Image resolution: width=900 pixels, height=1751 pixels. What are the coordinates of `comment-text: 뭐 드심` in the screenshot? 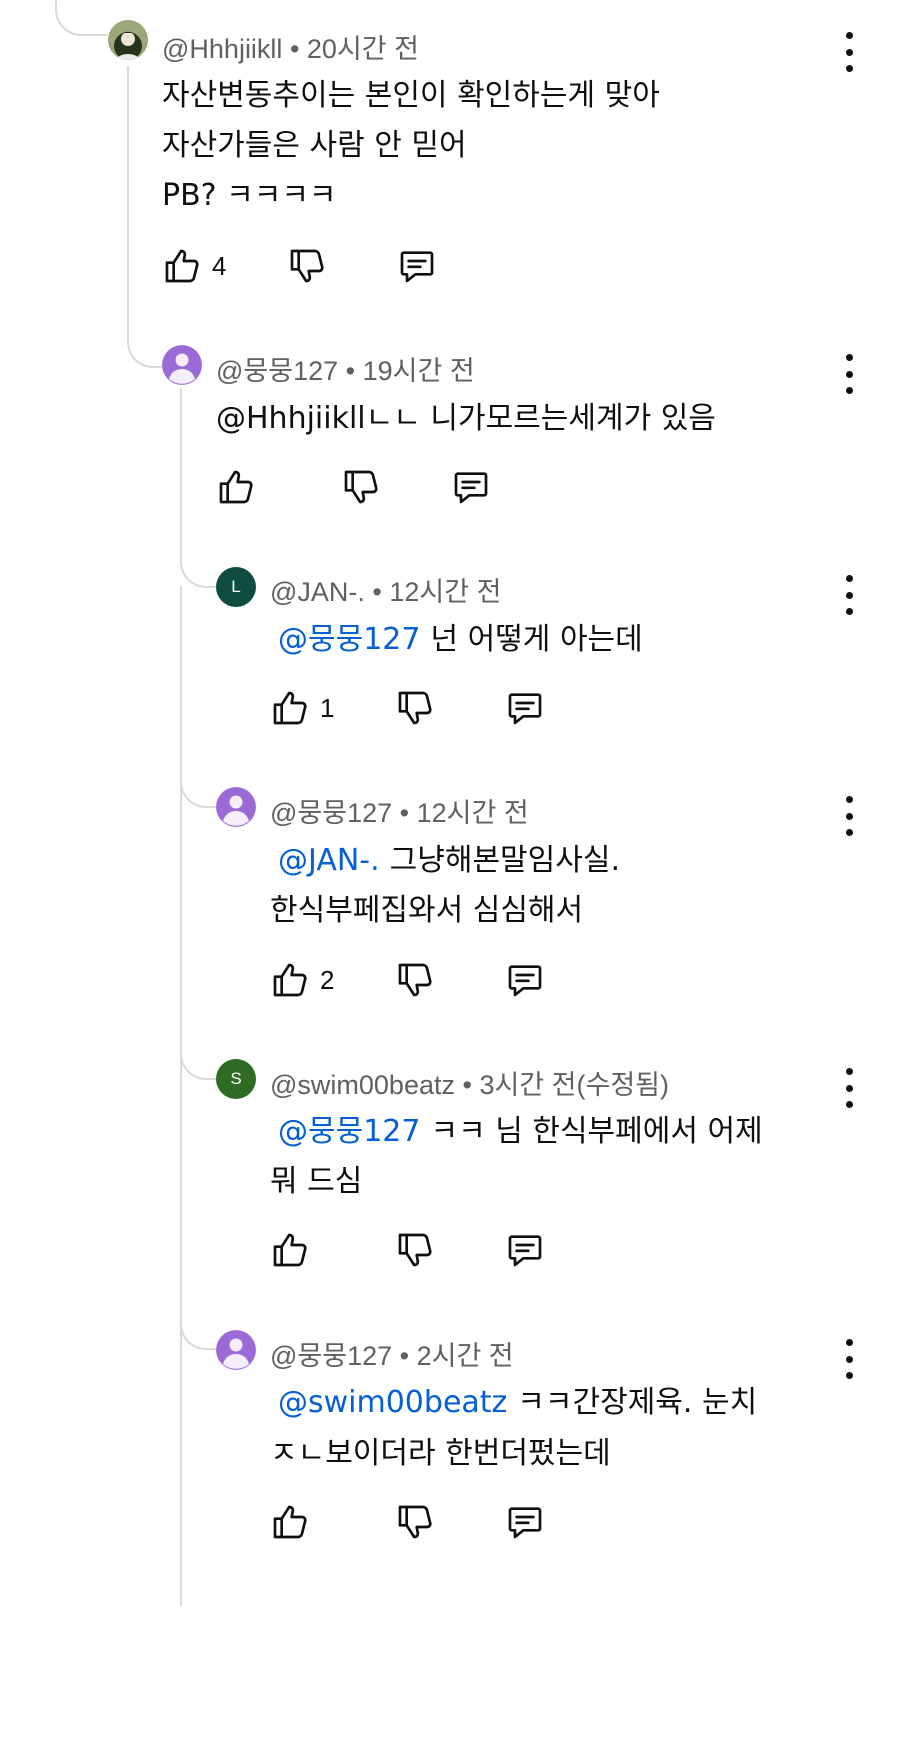 It's located at (316, 1181).